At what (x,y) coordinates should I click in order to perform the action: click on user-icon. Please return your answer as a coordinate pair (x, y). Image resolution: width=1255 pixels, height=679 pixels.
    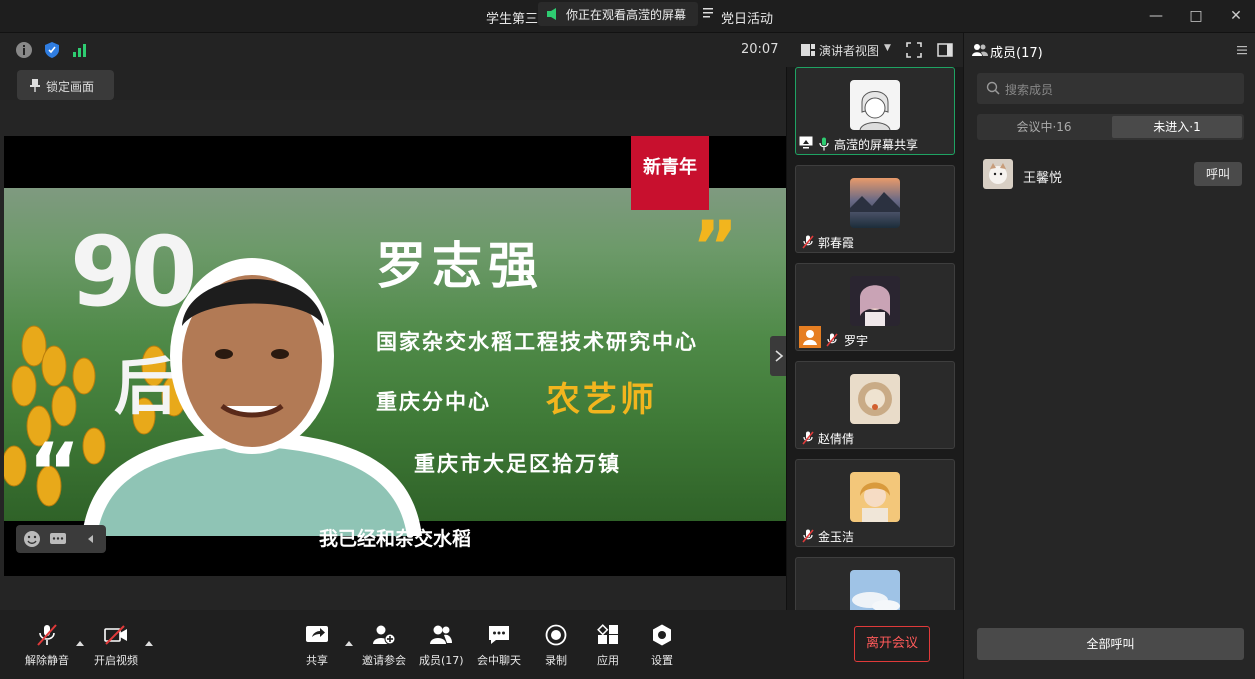
    Looking at the image, I should click on (810, 337).